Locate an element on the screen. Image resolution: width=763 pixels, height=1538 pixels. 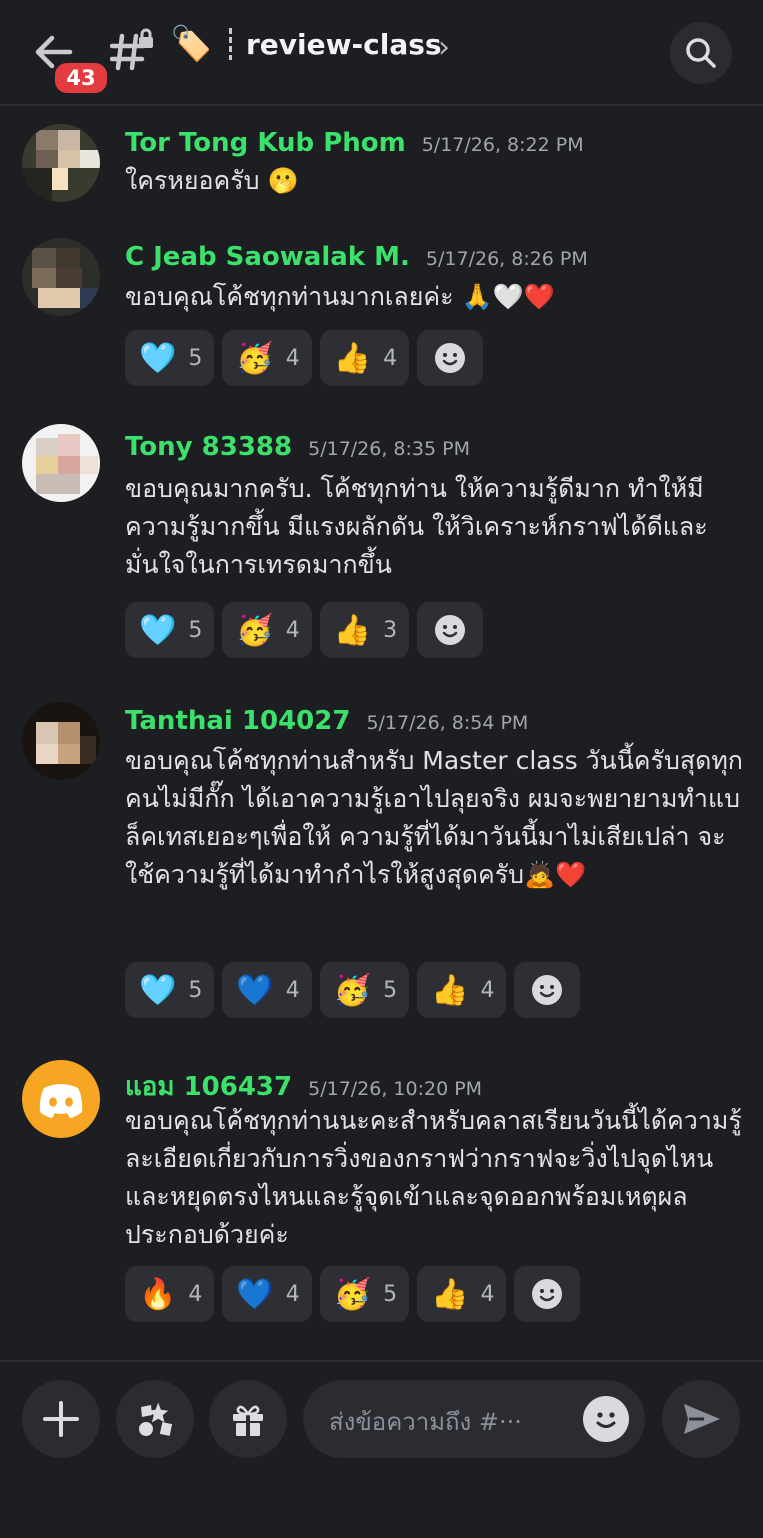
username: Tony 83388 5/17/26, 8:35 PM is located at coordinates (297, 447).